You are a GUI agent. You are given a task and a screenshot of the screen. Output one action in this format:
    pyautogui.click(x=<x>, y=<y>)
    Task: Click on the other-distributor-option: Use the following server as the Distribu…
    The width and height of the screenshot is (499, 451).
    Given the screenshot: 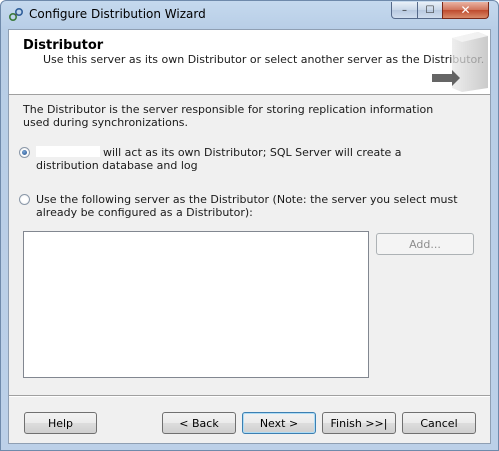 What is the action you would take?
    pyautogui.click(x=242, y=206)
    